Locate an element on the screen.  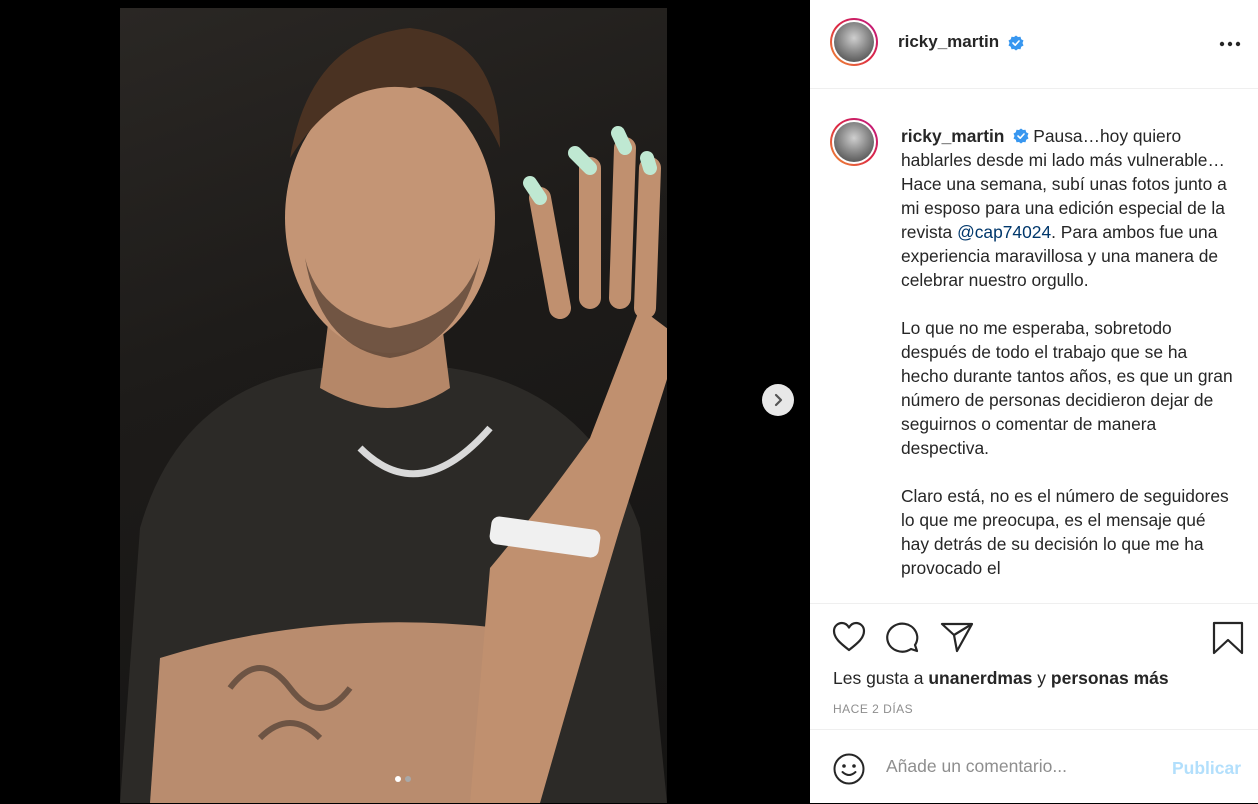
share-button is located at coordinates (957, 639).